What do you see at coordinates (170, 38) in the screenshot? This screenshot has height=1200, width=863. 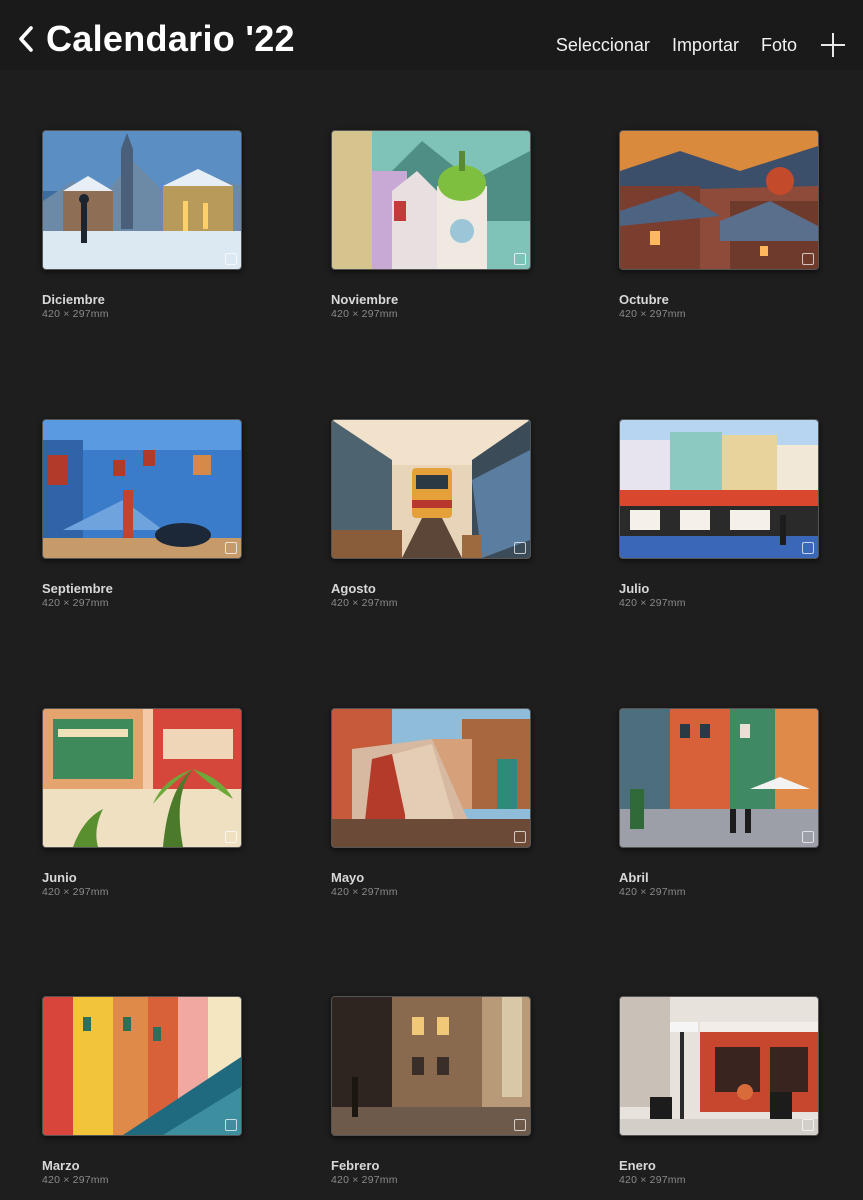 I see `page-title: Calendario '22` at bounding box center [170, 38].